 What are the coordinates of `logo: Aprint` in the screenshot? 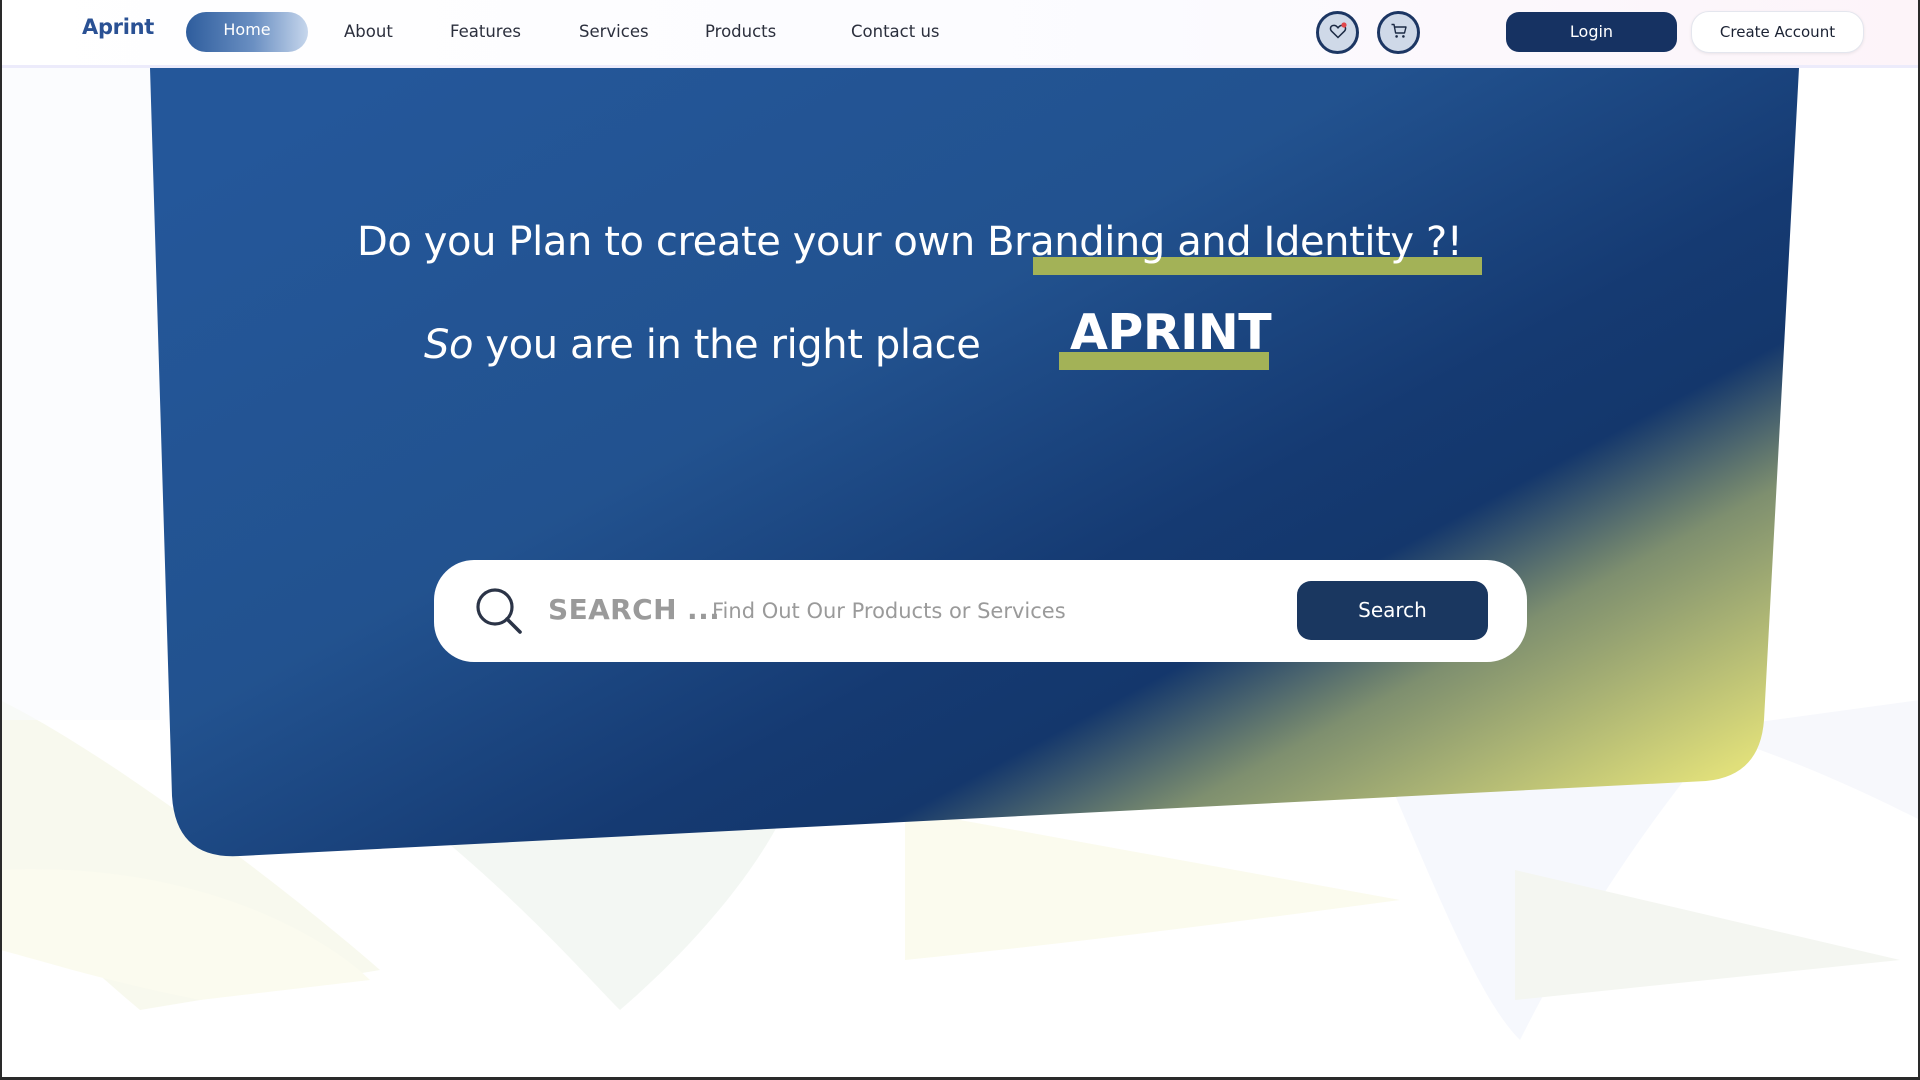 It's located at (118, 27).